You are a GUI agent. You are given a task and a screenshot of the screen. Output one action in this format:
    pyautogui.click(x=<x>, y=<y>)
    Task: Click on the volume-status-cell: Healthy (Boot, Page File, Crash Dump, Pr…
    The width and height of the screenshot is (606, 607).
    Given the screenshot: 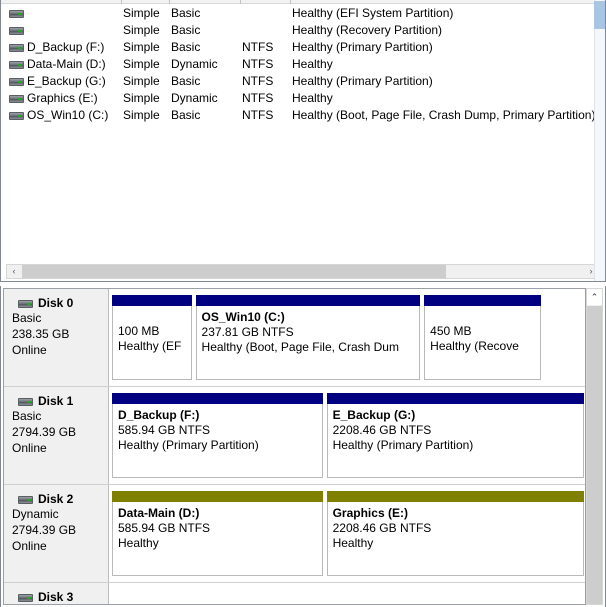 What is the action you would take?
    pyautogui.click(x=444, y=115)
    